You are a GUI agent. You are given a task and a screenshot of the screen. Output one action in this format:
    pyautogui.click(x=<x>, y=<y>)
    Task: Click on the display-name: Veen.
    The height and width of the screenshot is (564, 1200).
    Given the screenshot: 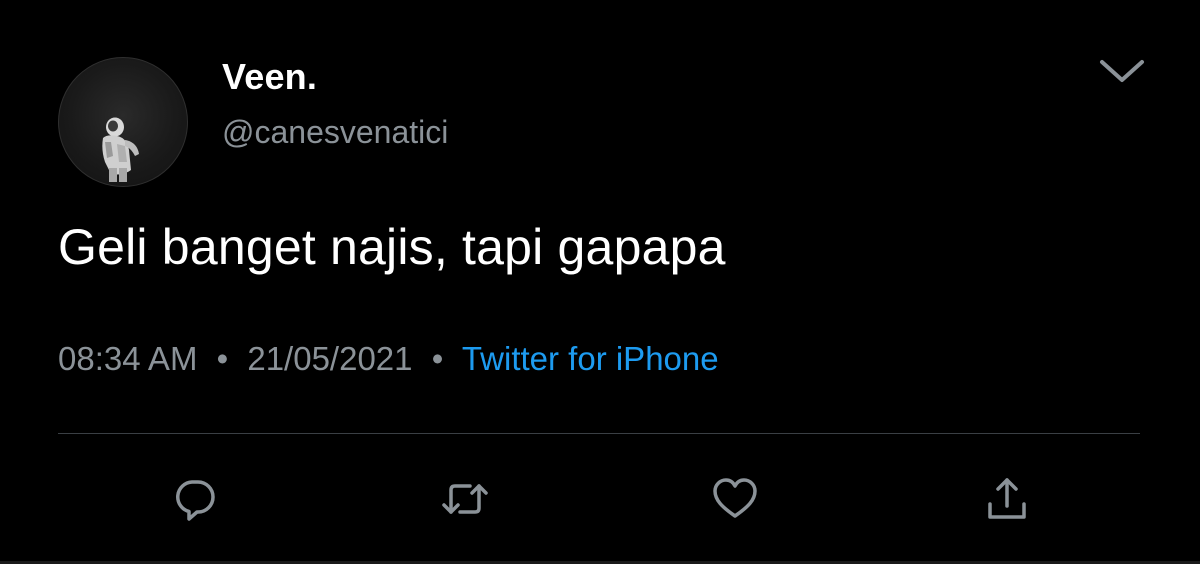 What is the action you would take?
    pyautogui.click(x=269, y=77)
    